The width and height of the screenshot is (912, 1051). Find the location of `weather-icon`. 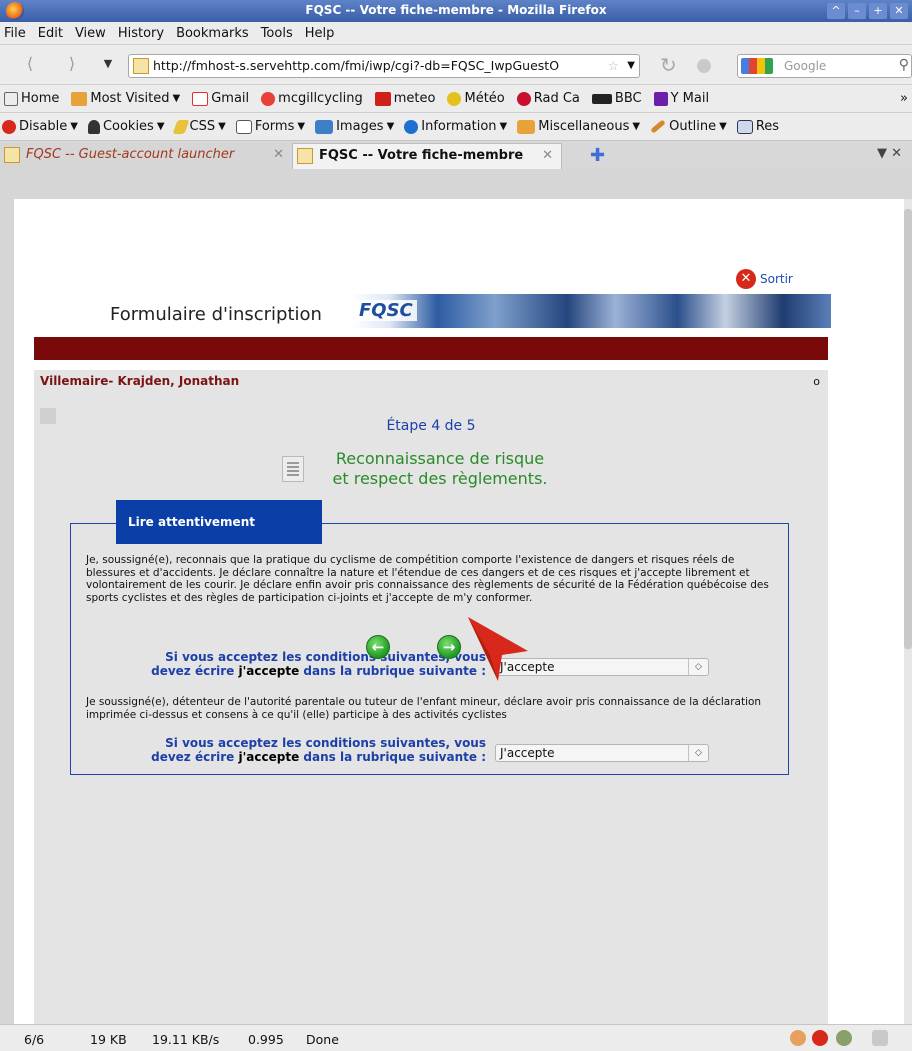

weather-icon is located at coordinates (454, 98).